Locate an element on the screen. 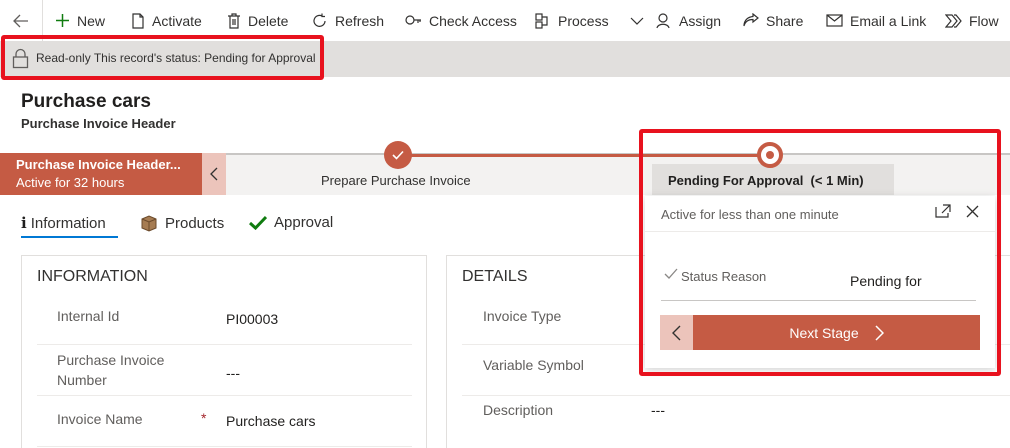  refresh-label: Refresh is located at coordinates (360, 20).